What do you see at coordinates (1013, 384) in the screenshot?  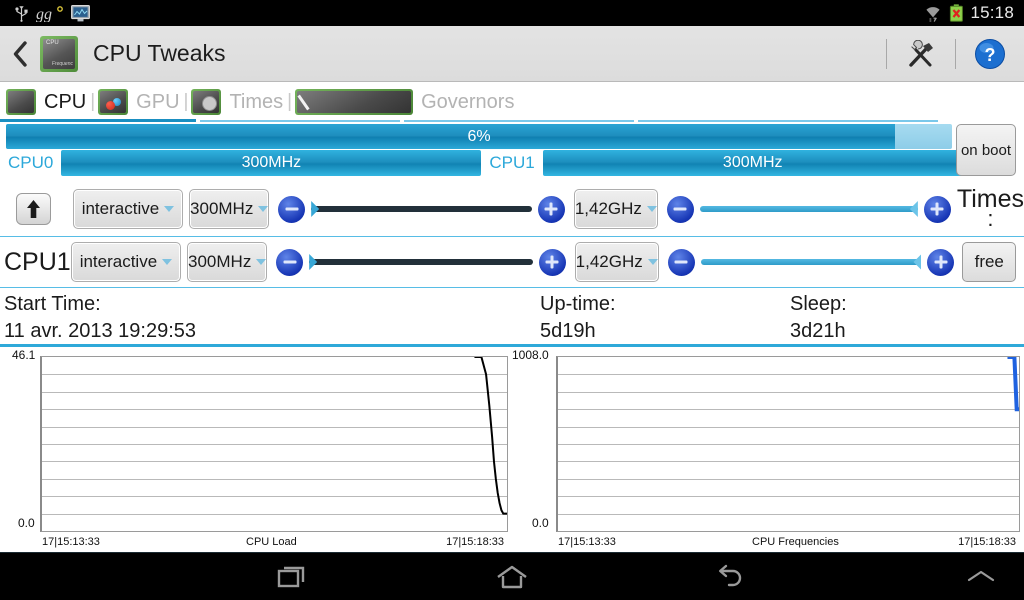 I see `chart-trace` at bounding box center [1013, 384].